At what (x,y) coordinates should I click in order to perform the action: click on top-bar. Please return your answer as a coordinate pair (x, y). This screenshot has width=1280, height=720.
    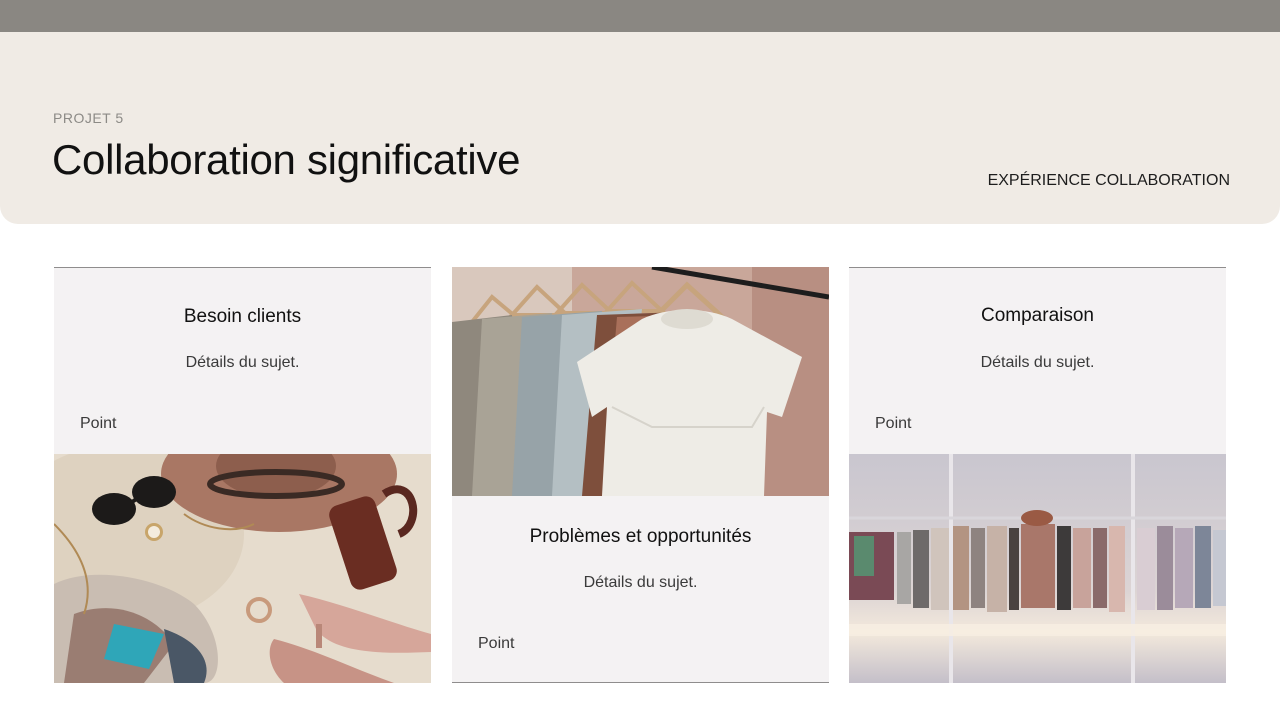
    Looking at the image, I should click on (640, 16).